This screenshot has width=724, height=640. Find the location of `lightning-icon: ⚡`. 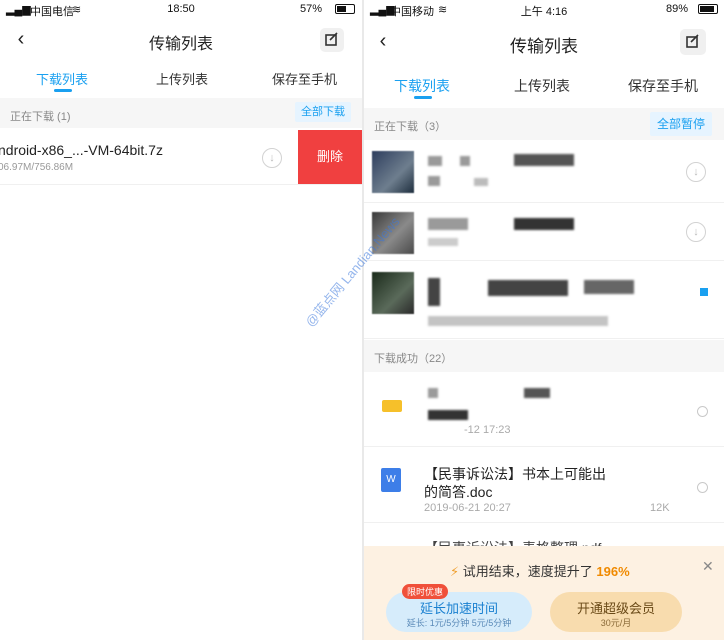

lightning-icon: ⚡ is located at coordinates (455, 571).